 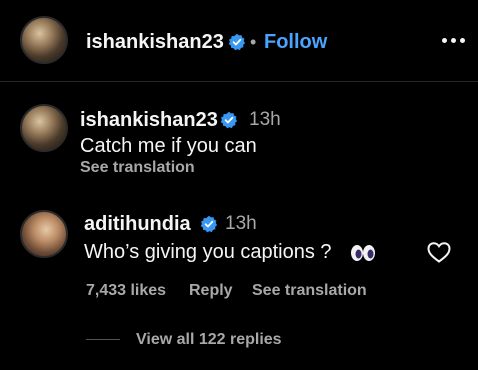 What do you see at coordinates (439, 252) in the screenshot?
I see `heart-outline-icon` at bounding box center [439, 252].